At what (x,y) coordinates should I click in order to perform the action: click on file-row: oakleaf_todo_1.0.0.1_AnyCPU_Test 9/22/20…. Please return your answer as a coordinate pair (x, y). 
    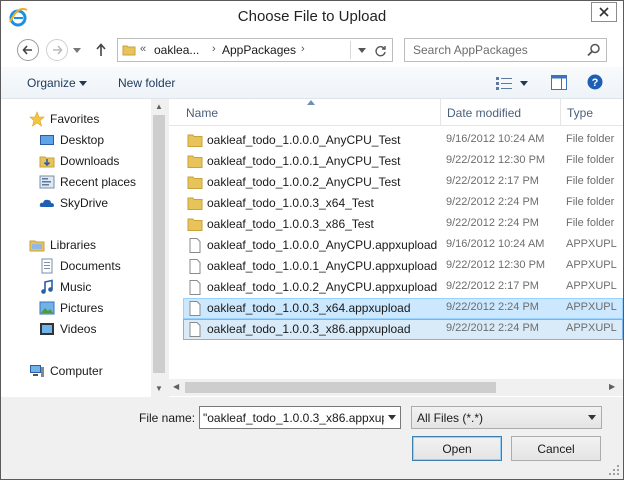
    Looking at the image, I should click on (403, 161).